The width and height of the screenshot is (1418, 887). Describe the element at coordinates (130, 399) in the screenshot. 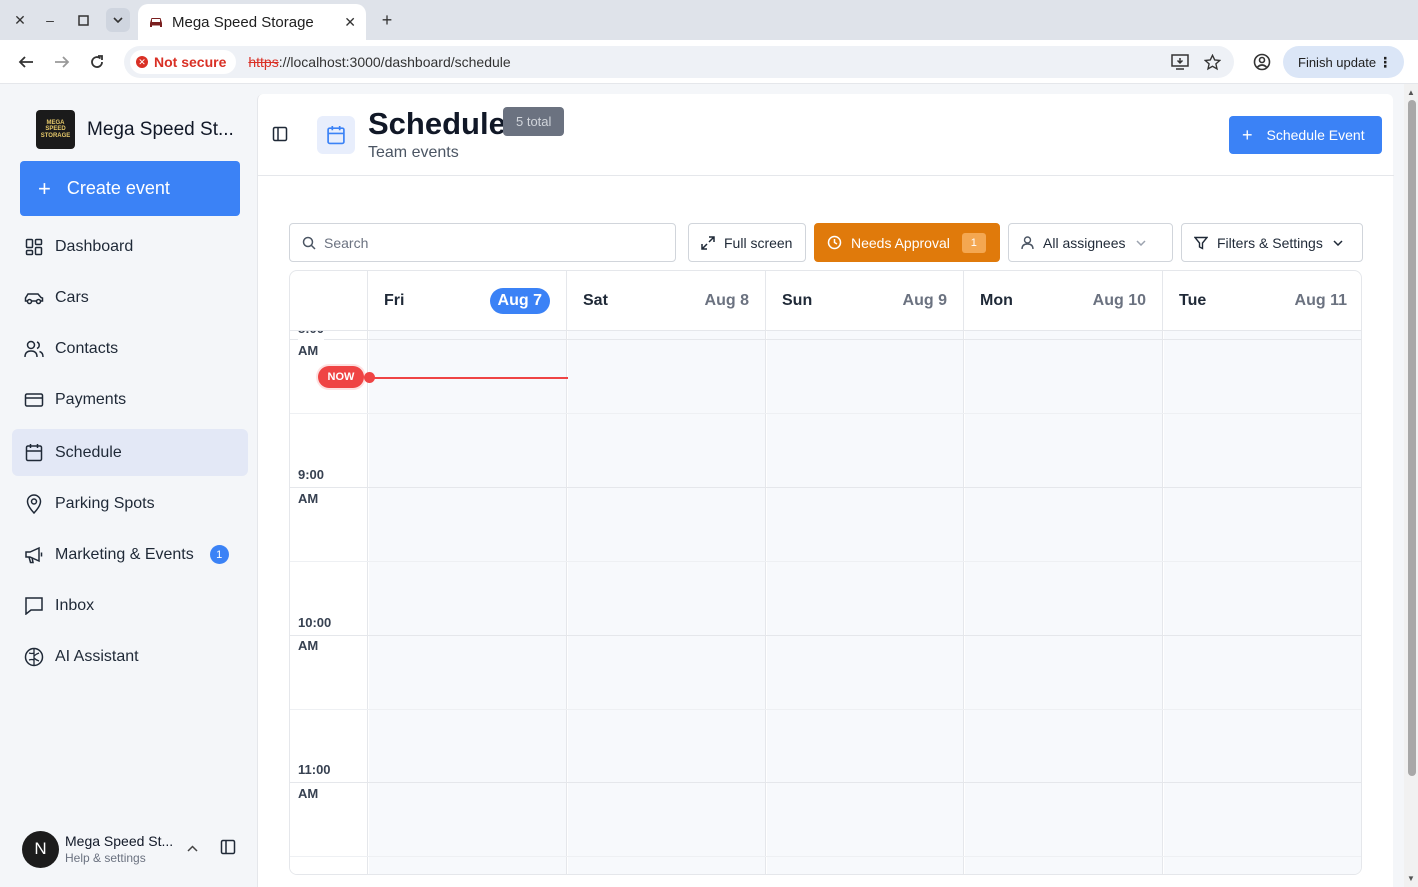

I see `sidebar-item-payments: Payments` at that location.